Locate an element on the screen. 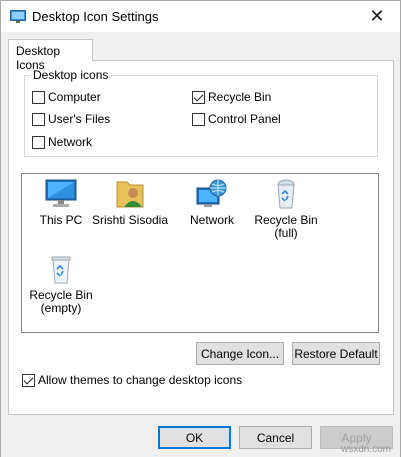  list-item-recycle-bin-empty: Recycle Bin (empty) is located at coordinates (61, 284).